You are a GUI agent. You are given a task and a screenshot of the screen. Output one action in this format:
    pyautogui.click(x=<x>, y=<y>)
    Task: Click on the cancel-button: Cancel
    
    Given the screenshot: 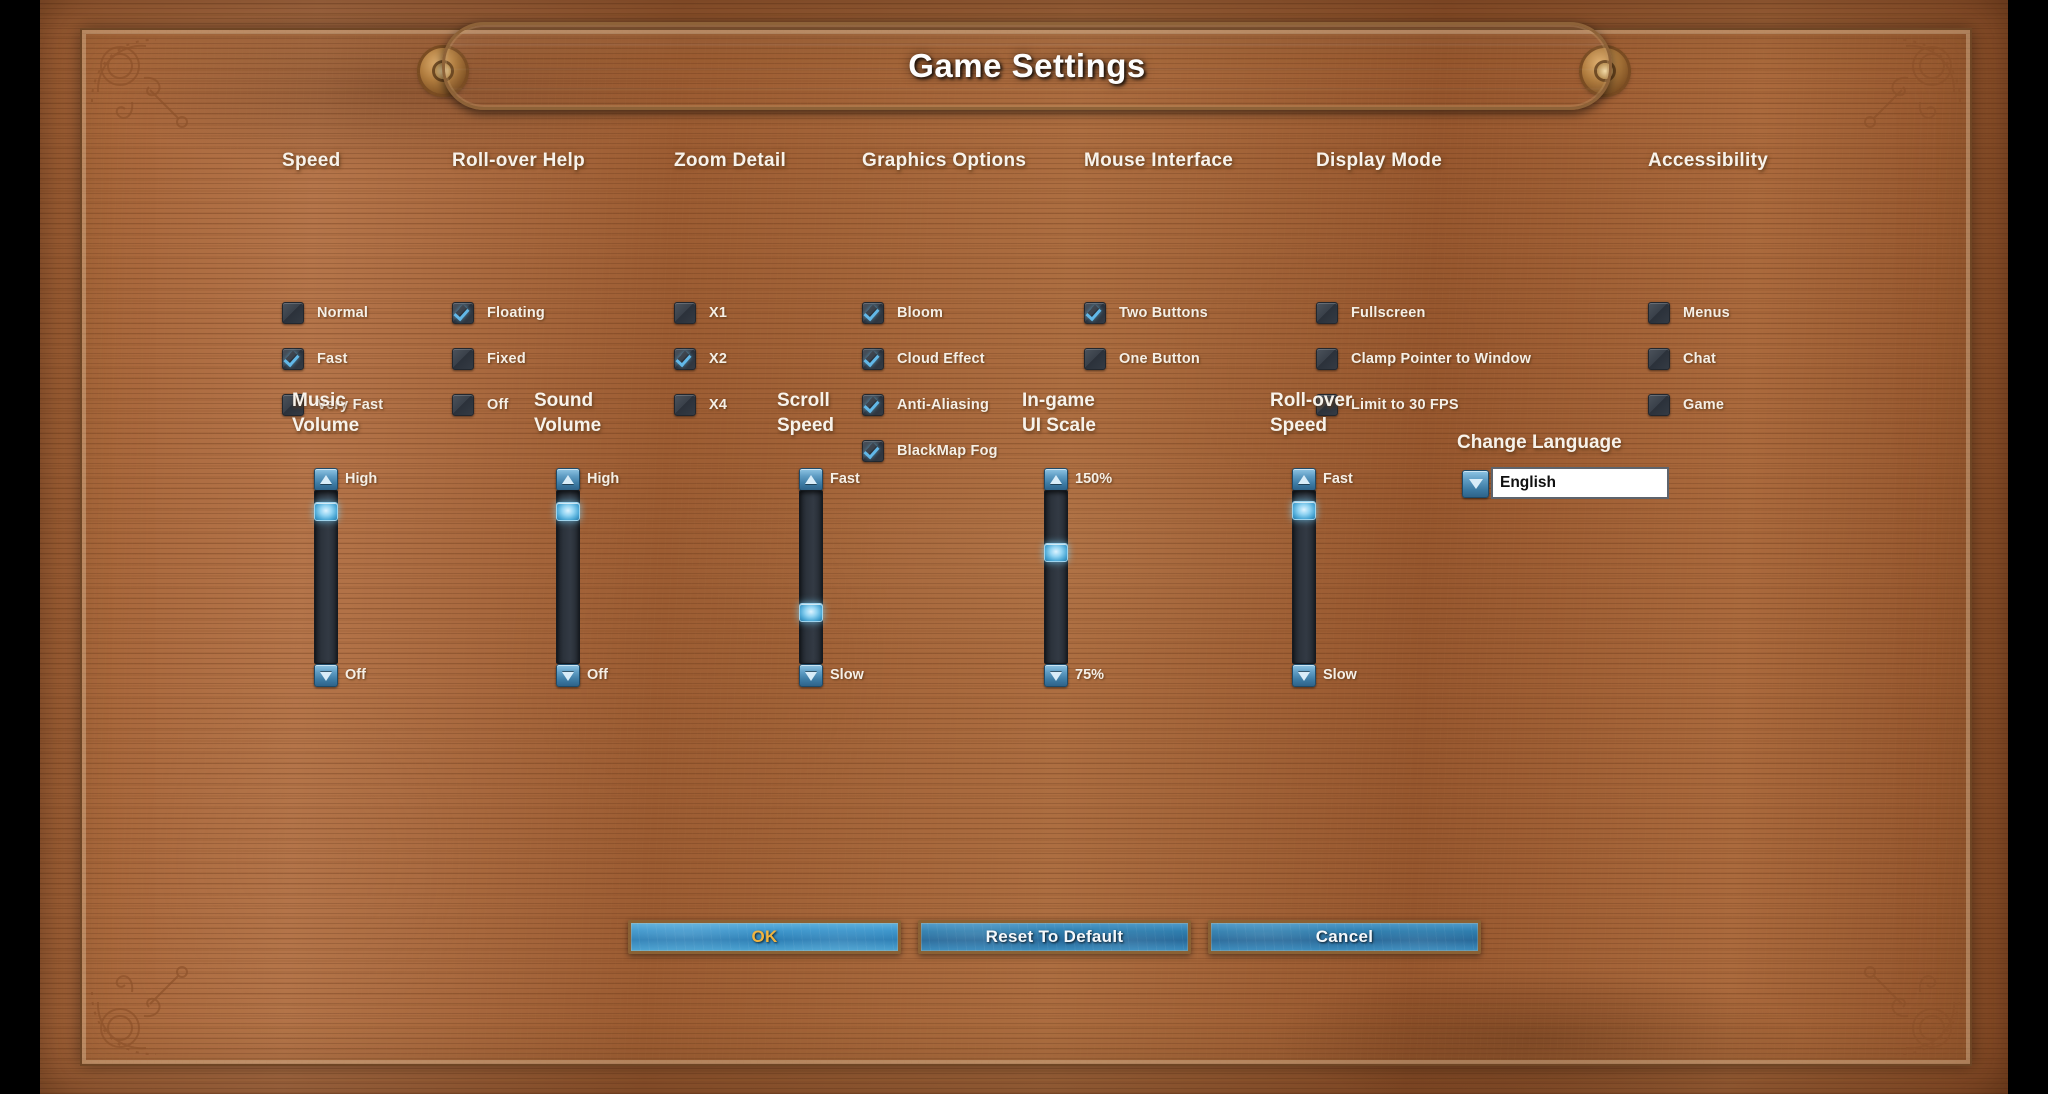 What is the action you would take?
    pyautogui.click(x=1344, y=937)
    